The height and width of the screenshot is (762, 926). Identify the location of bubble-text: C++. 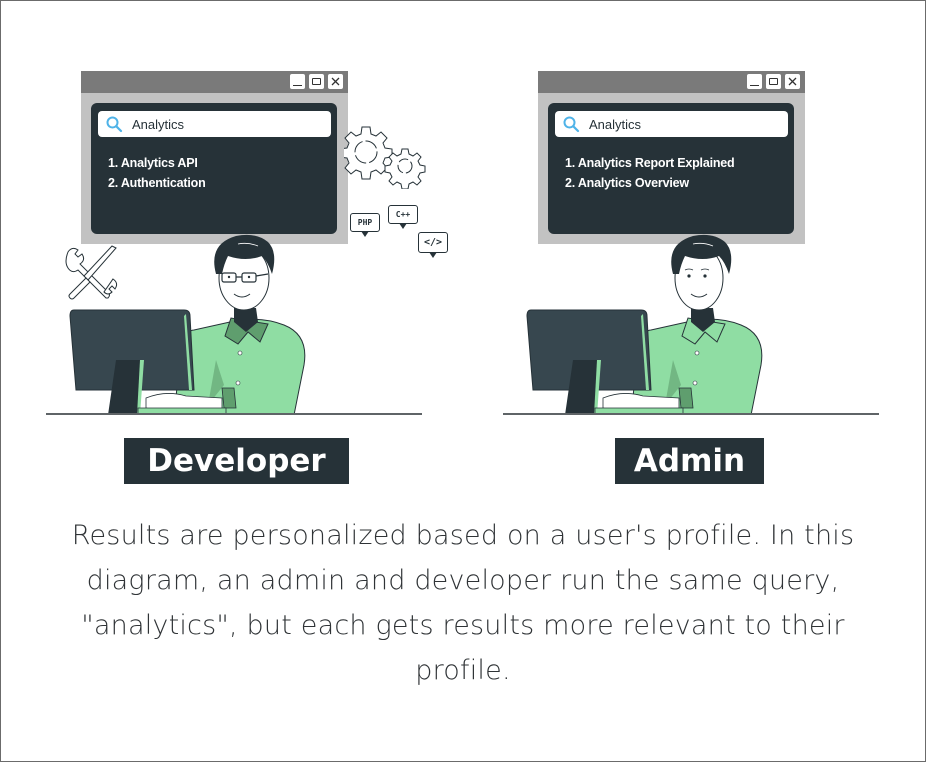
(403, 214).